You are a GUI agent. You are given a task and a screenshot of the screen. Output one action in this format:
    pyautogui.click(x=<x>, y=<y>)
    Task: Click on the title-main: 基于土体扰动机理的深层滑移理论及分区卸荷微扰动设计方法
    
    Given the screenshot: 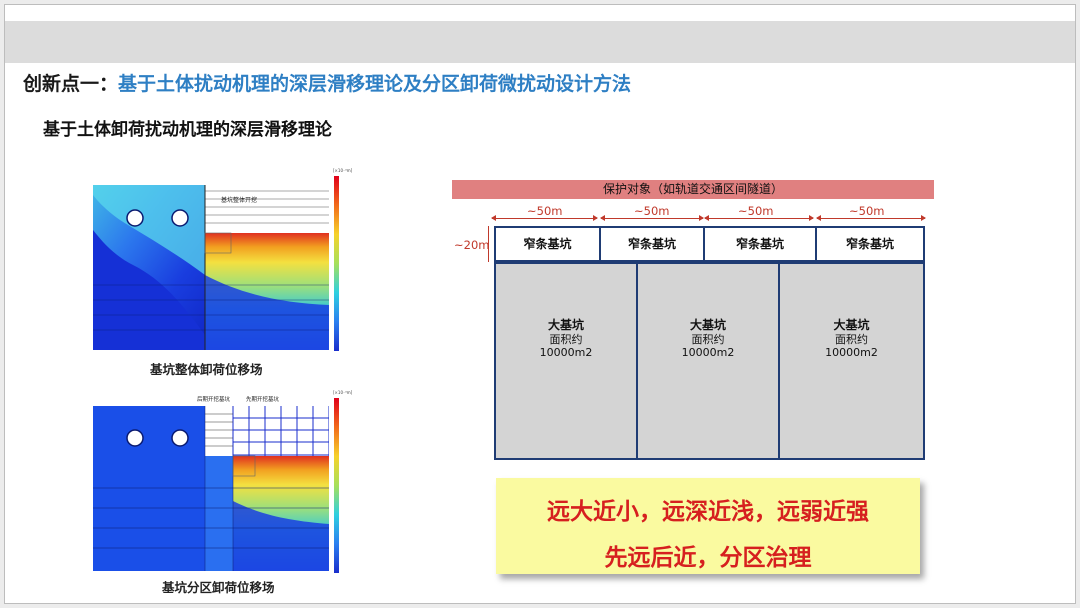 What is the action you would take?
    pyautogui.click(x=375, y=84)
    